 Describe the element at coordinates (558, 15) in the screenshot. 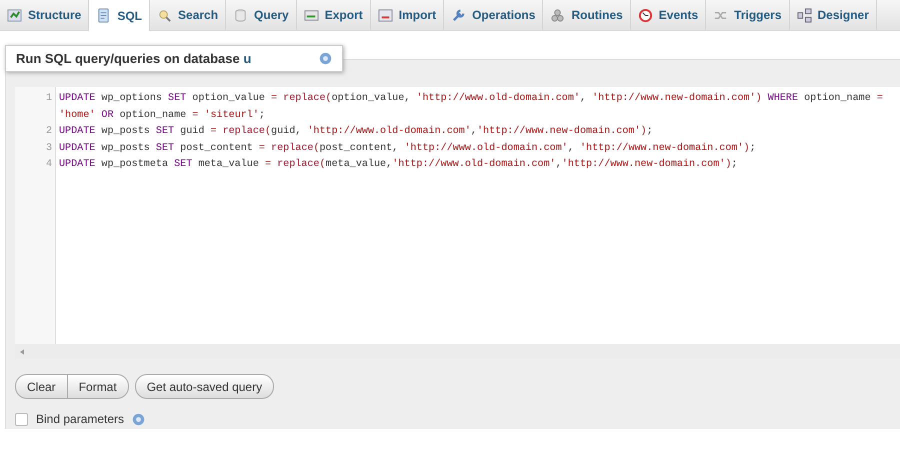

I see `gears-icon` at that location.